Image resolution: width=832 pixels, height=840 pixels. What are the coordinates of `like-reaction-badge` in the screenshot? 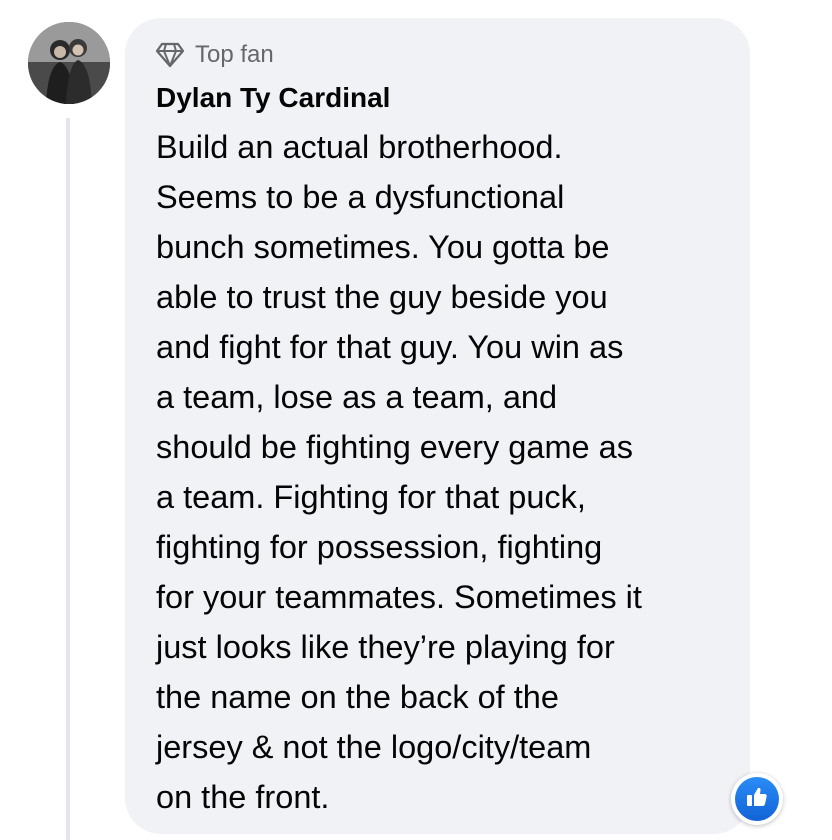 It's located at (757, 799).